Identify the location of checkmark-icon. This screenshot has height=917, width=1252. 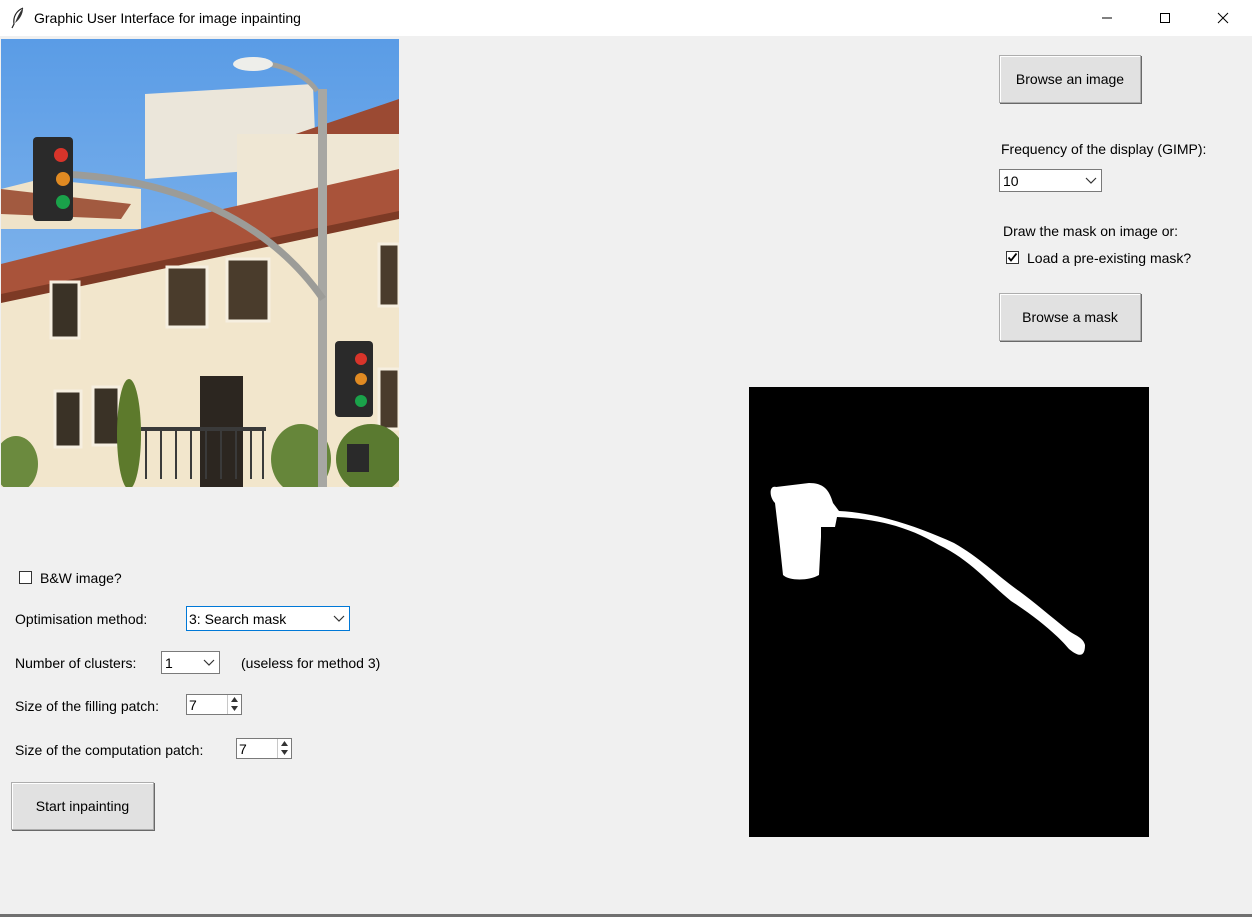
(1012, 257).